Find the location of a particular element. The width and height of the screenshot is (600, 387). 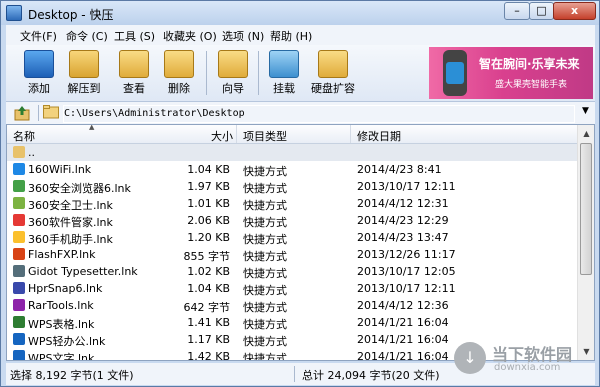

extract-icon is located at coordinates (84, 64).